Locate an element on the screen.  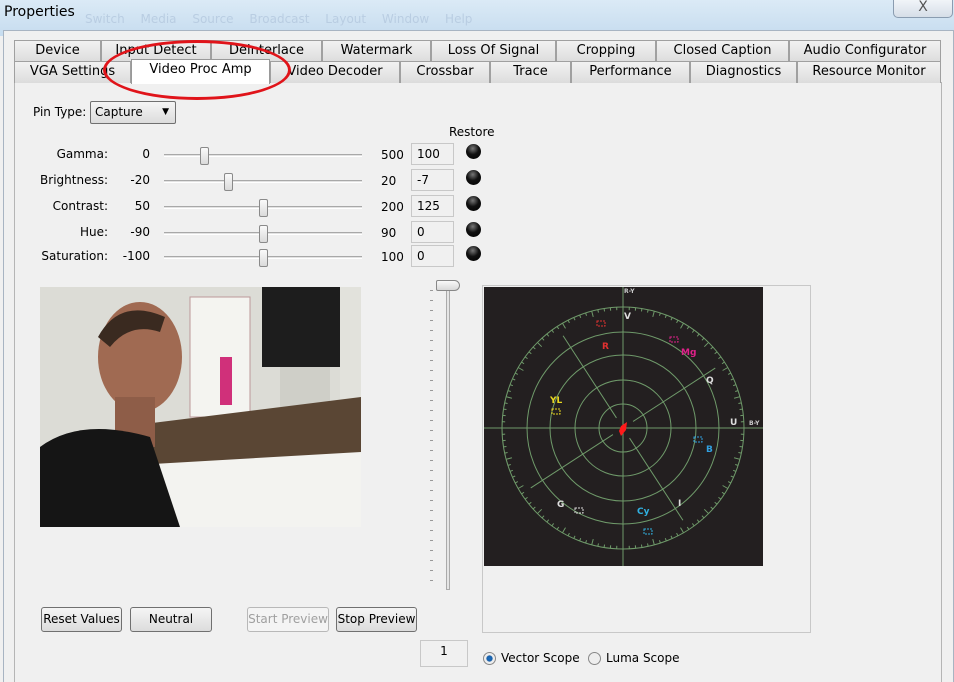
start-preview-button: Start Preview is located at coordinates (288, 619).